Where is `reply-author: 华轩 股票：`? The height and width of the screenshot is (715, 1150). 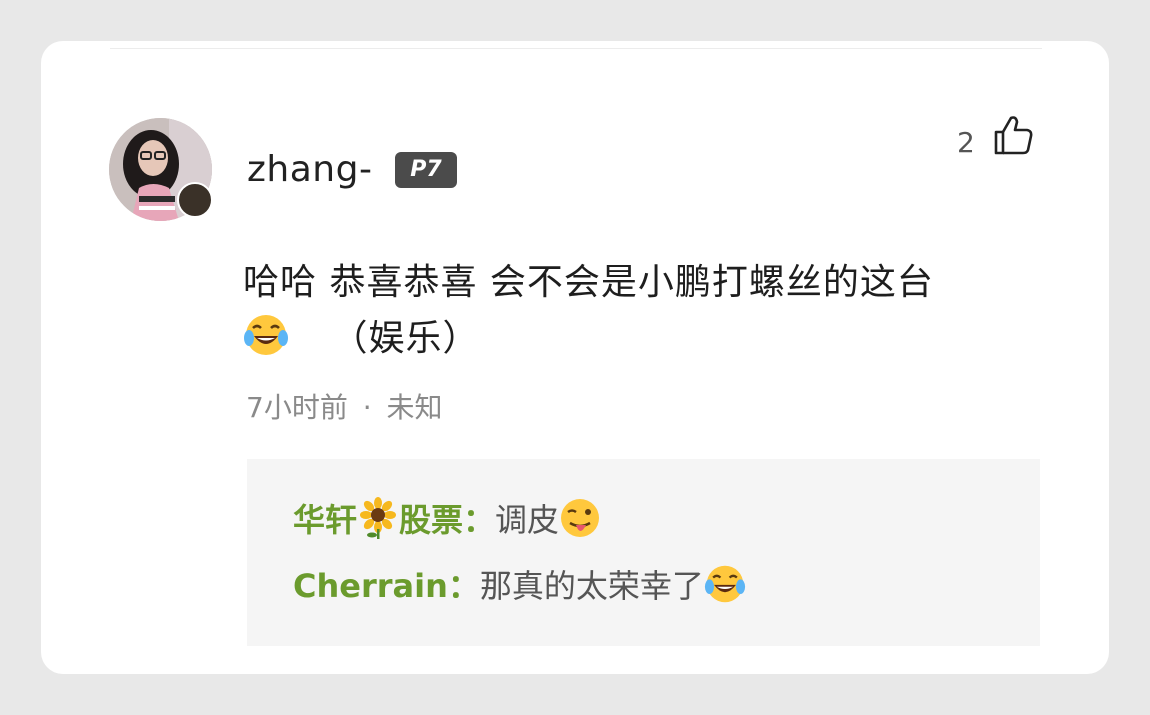
reply-author: 华轩 股票： is located at coordinates (394, 518).